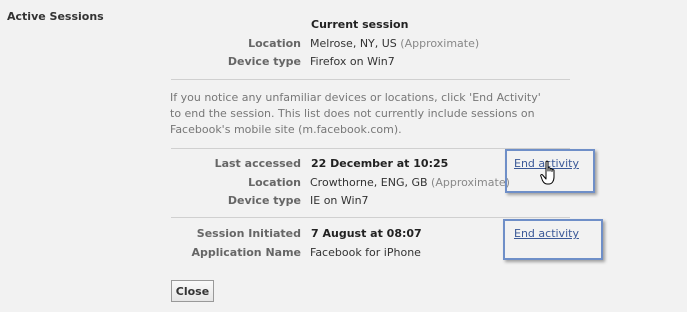  I want to click on current-session-heading: Current session, so click(360, 24).